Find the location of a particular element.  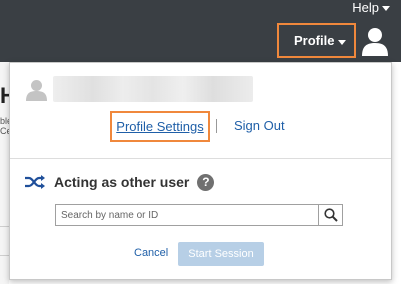

link-separator is located at coordinates (216, 126).